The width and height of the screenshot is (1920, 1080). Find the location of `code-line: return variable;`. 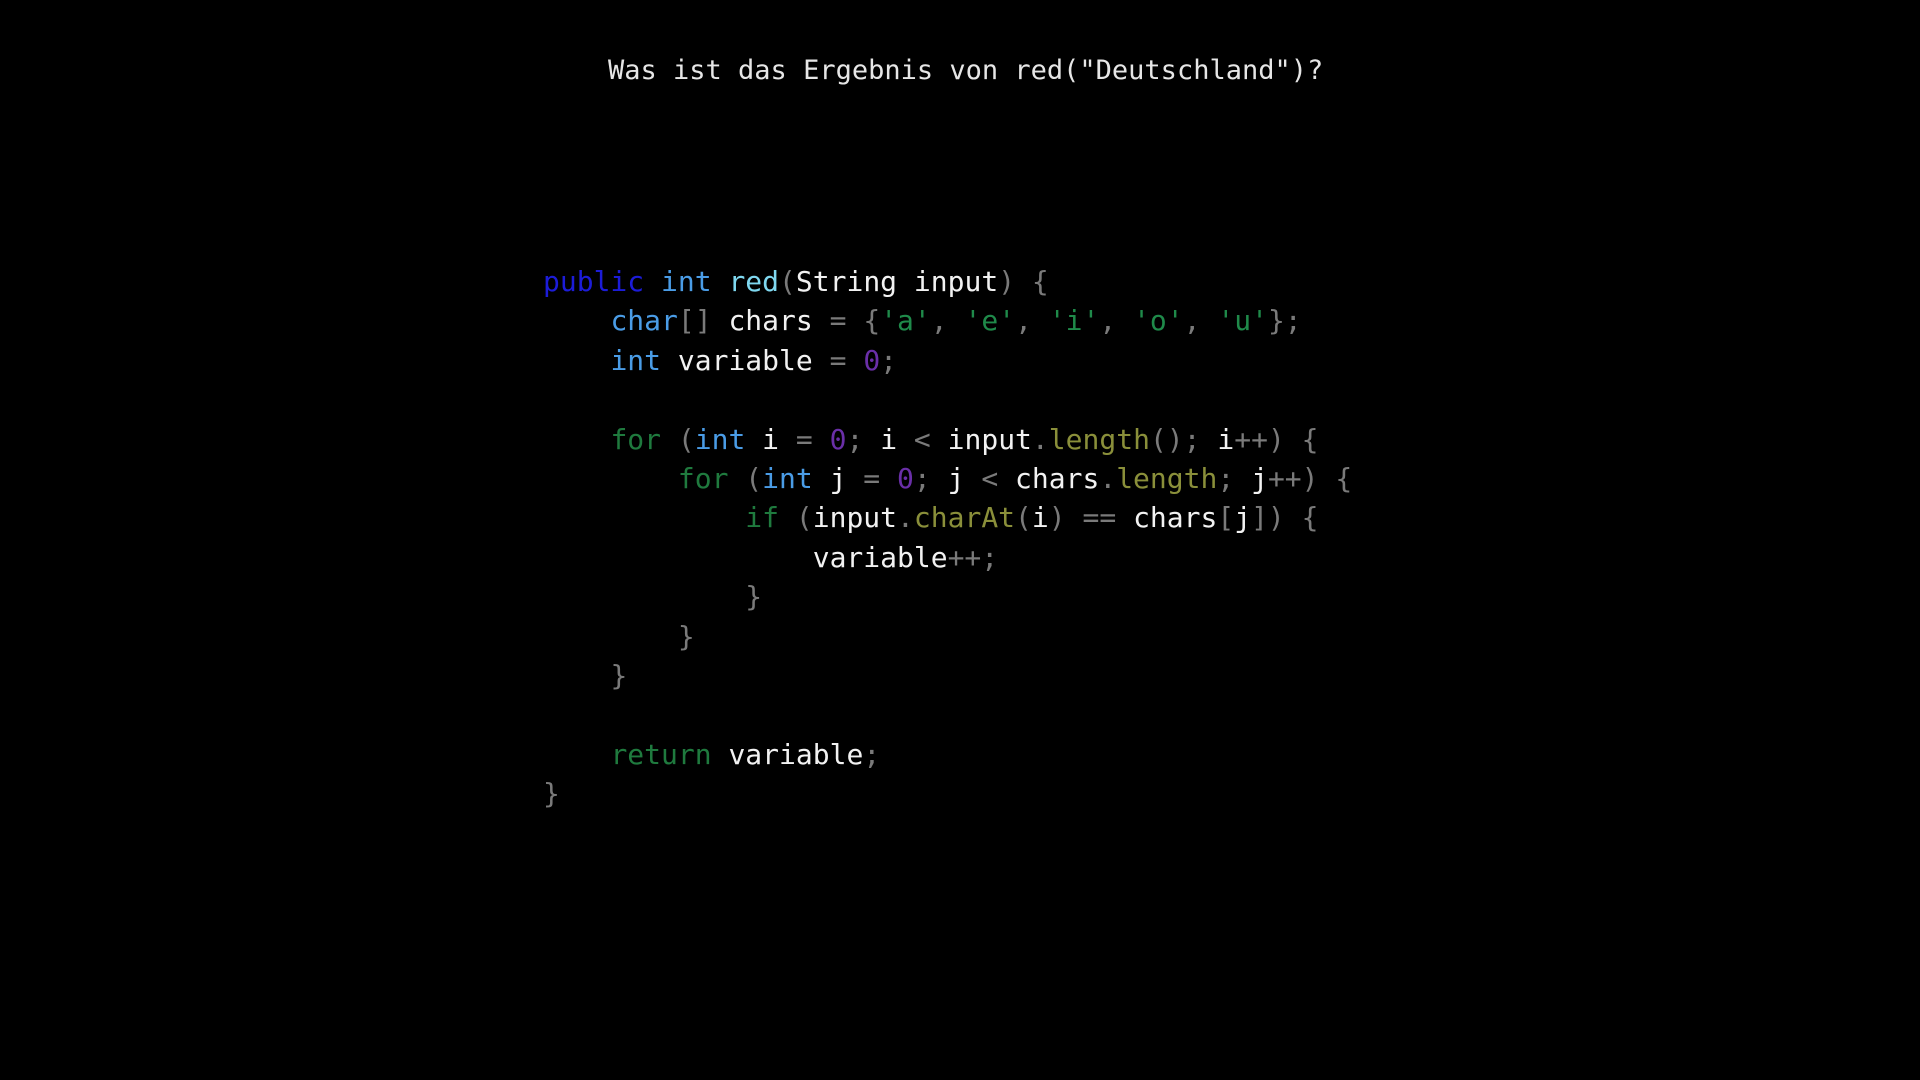

code-line: return variable; is located at coordinates (947, 754).